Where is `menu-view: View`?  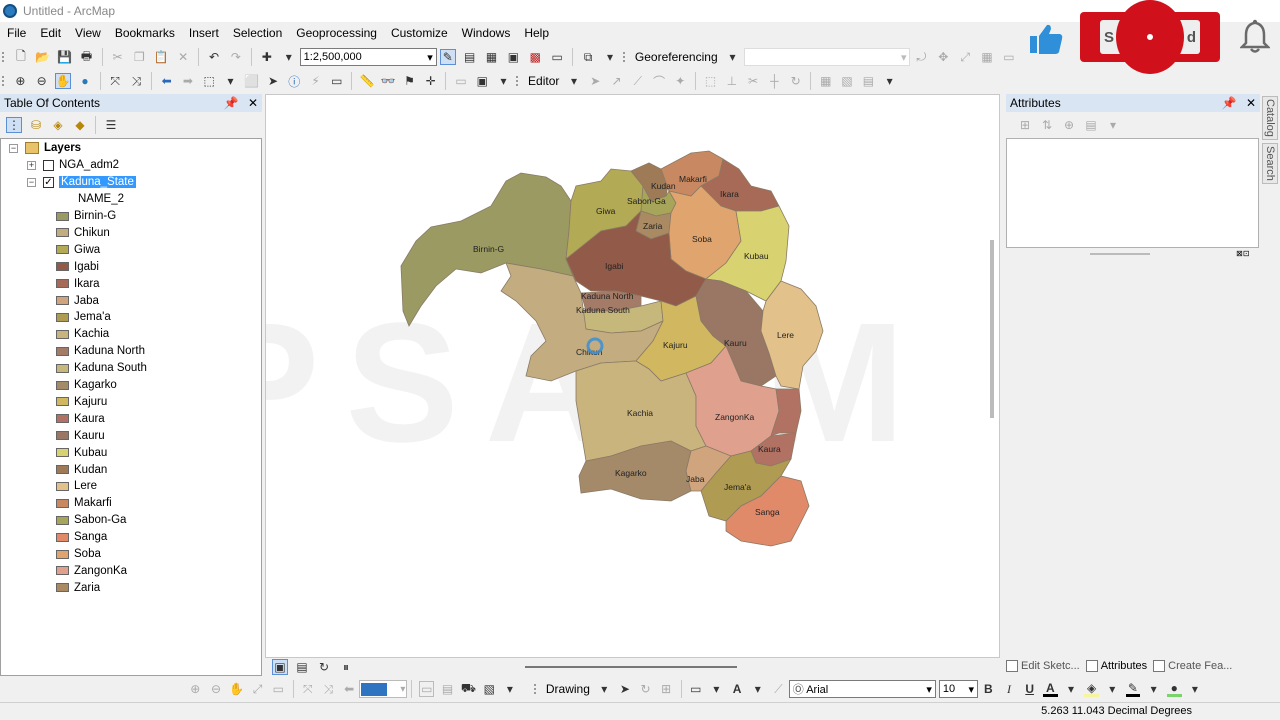
menu-view: View is located at coordinates (88, 33).